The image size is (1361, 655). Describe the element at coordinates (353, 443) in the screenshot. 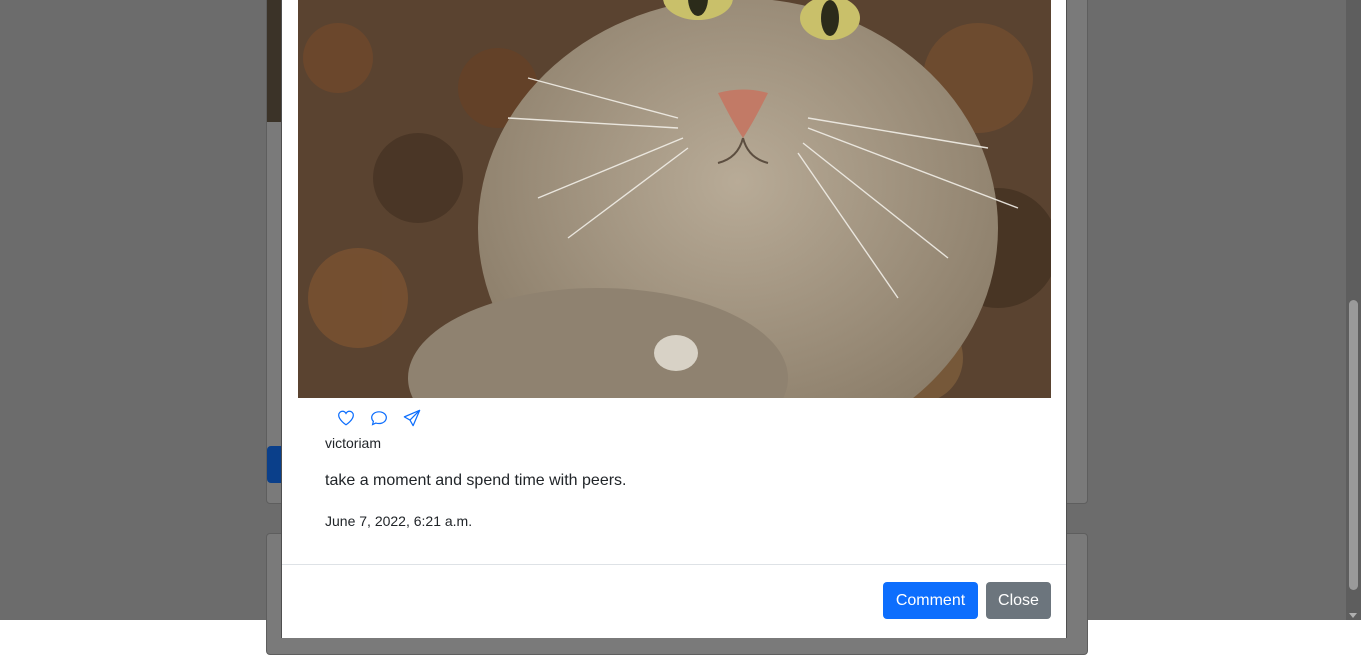

I see `post-author: victoriam` at that location.